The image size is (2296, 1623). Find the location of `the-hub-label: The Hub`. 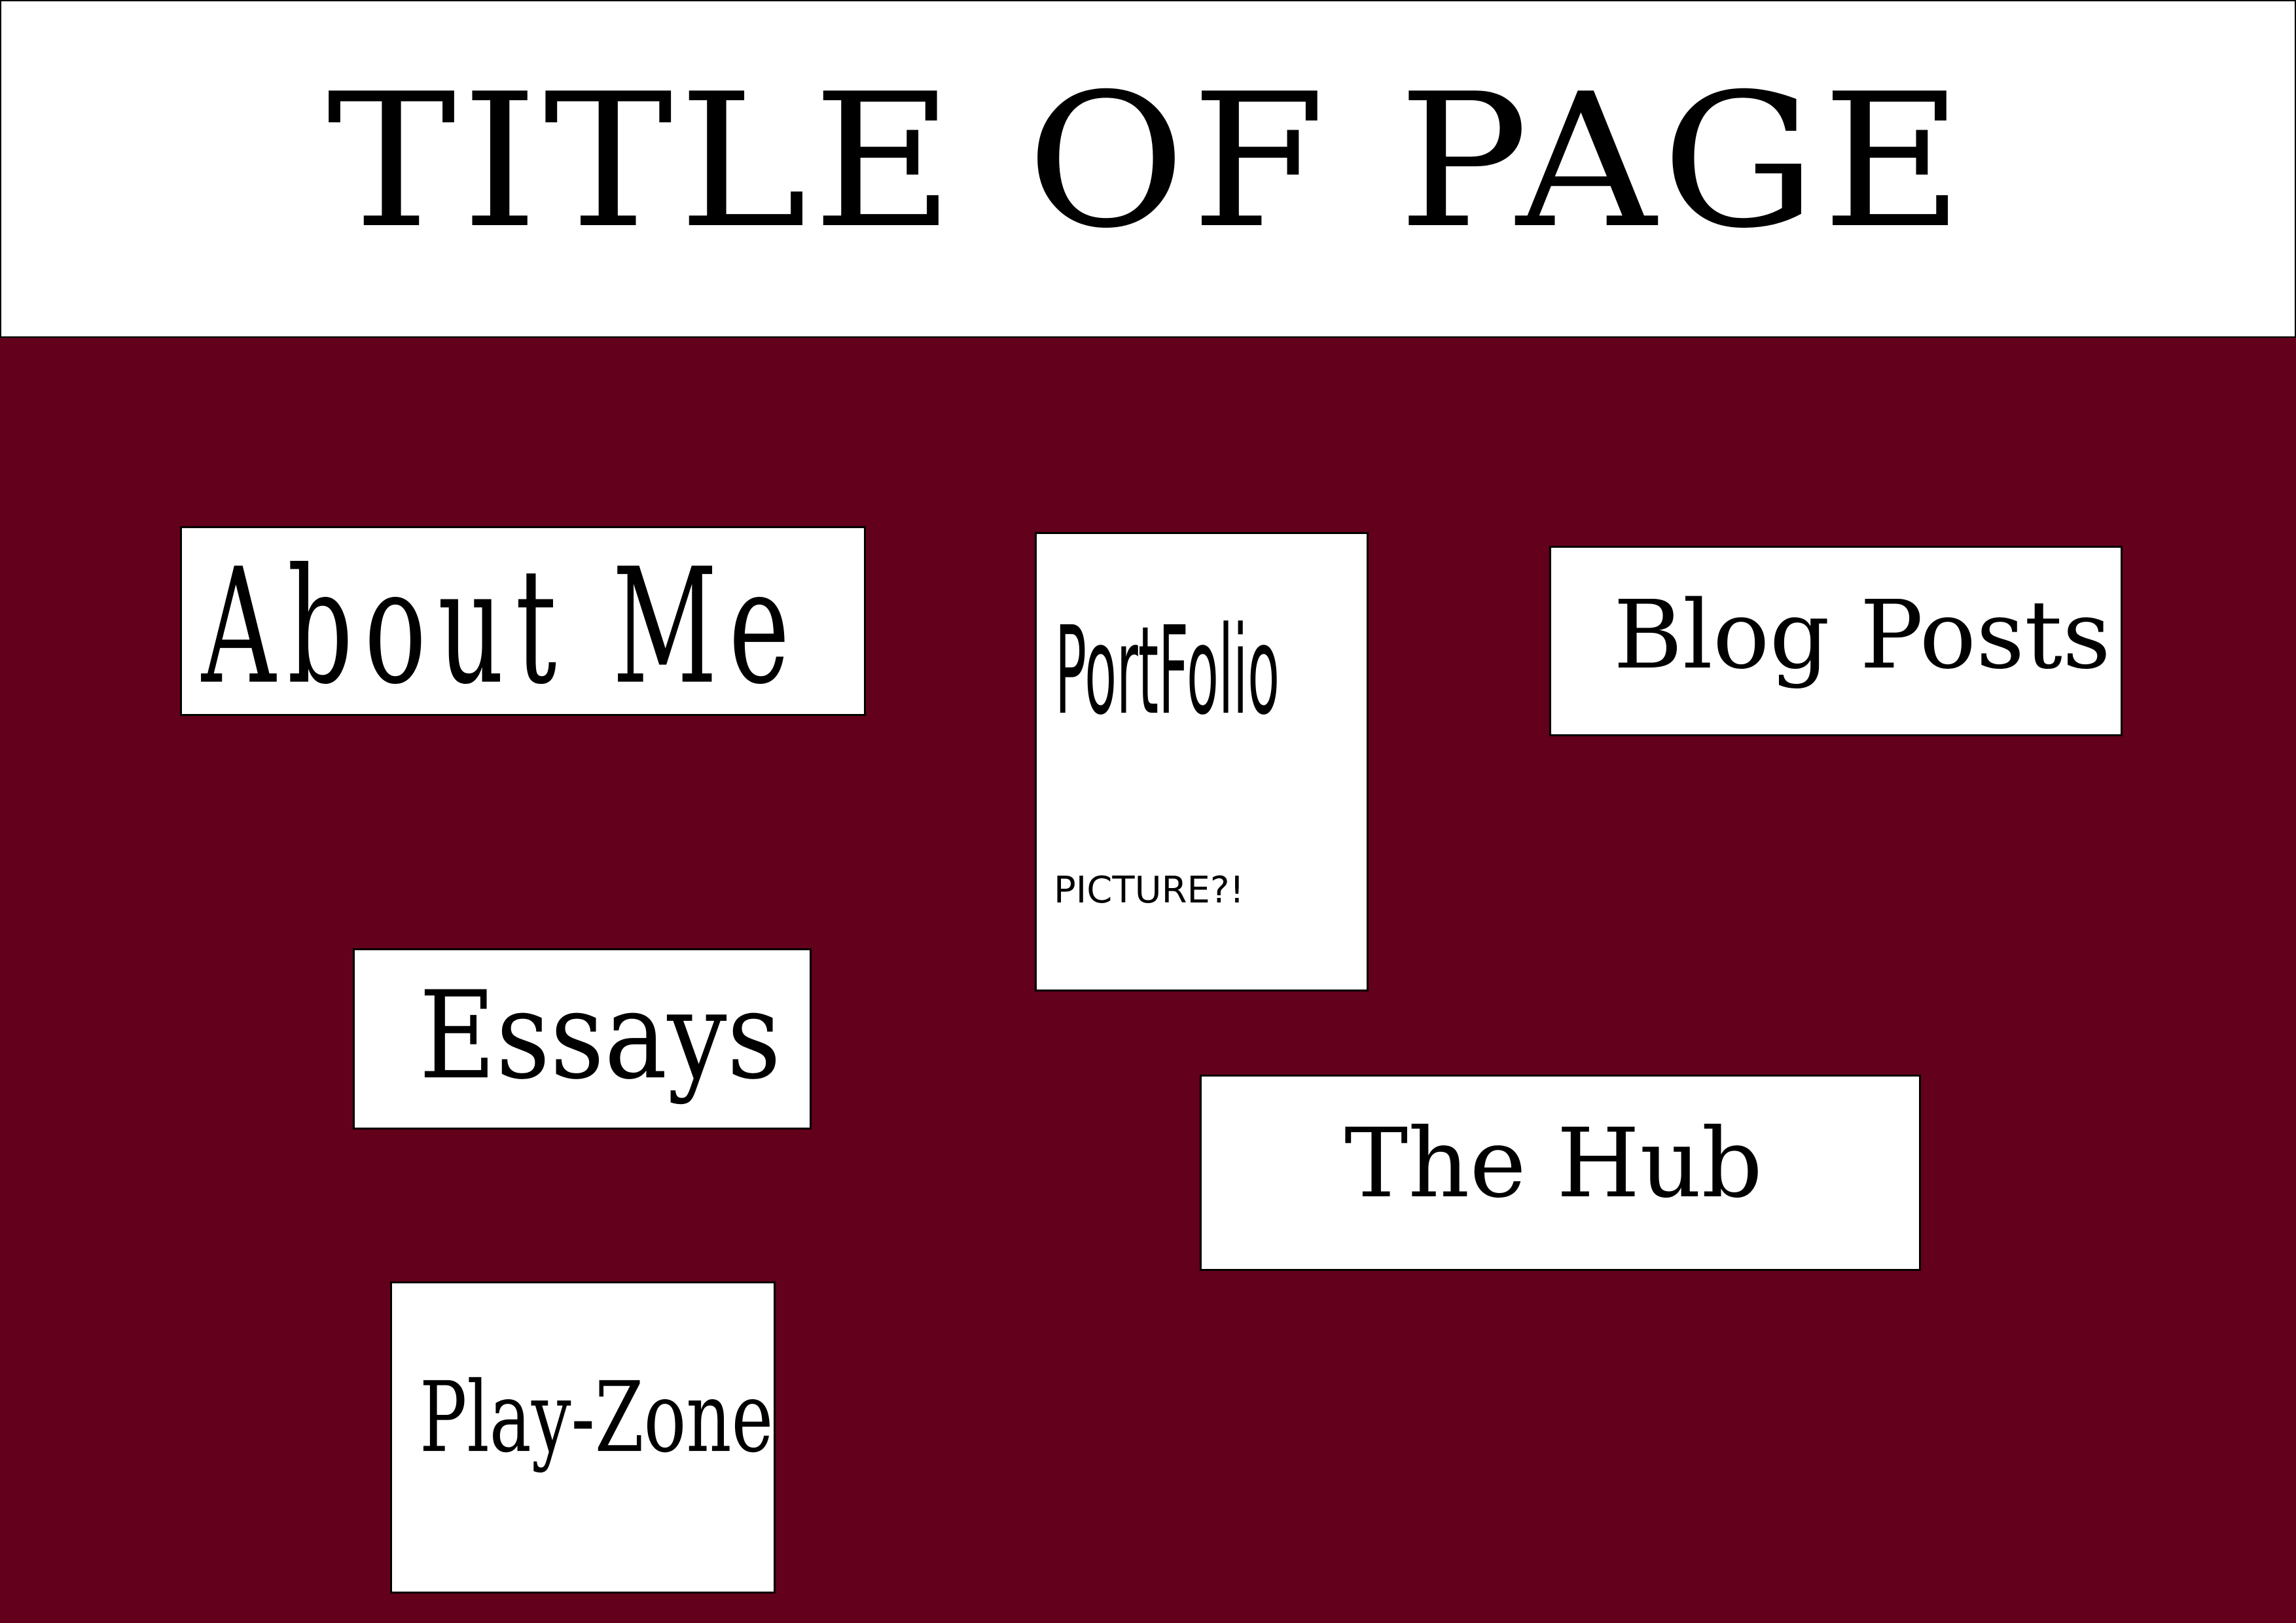

the-hub-label: The Hub is located at coordinates (1553, 1163).